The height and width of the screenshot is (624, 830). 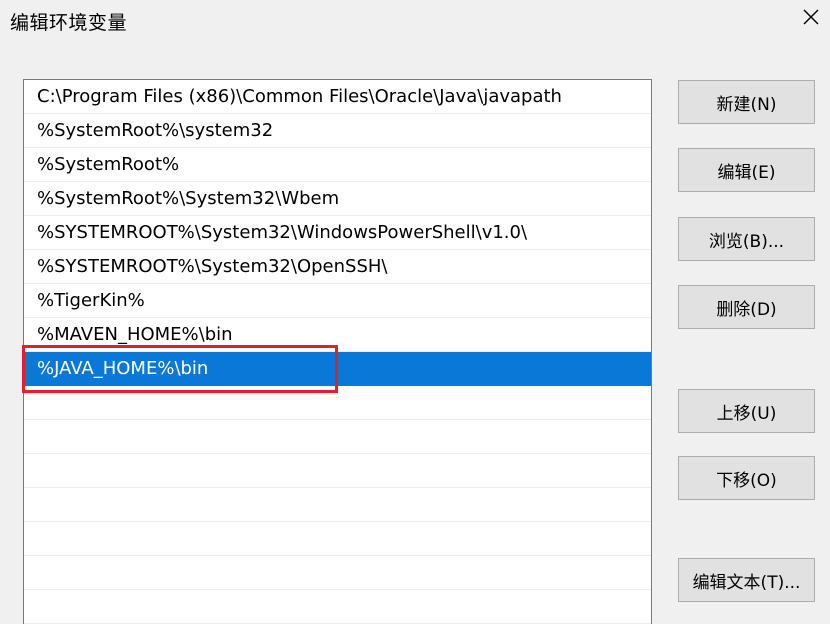 What do you see at coordinates (337, 335) in the screenshot?
I see `path-item: %MAVEN_HOME%\bin` at bounding box center [337, 335].